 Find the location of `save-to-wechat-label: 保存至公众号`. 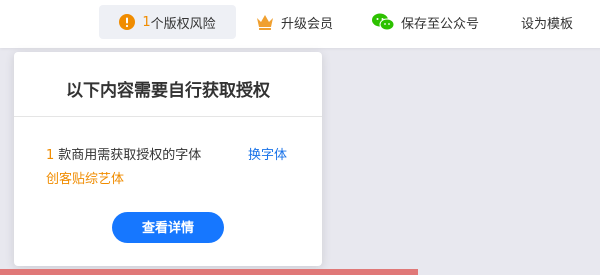

save-to-wechat-label: 保存至公众号 is located at coordinates (440, 24).